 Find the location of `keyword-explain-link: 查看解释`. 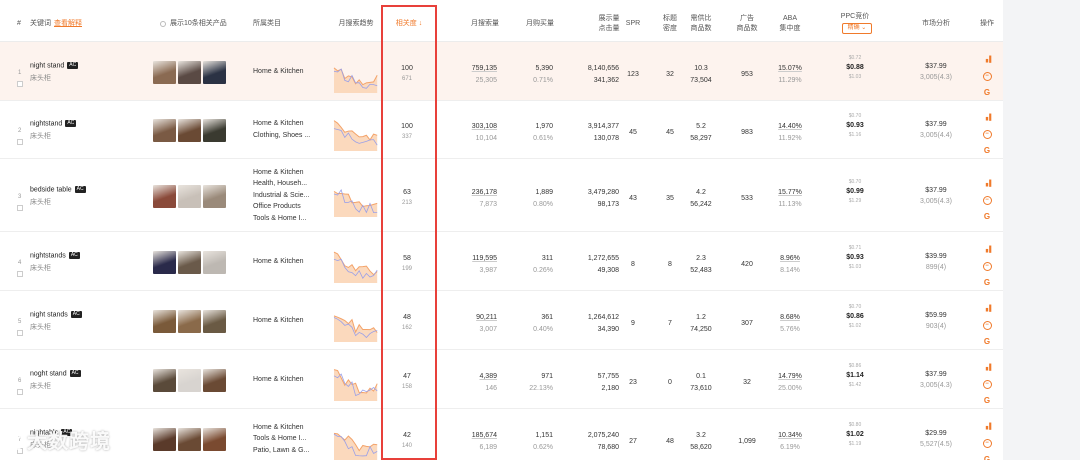

keyword-explain-link: 查看解释 is located at coordinates (68, 23).